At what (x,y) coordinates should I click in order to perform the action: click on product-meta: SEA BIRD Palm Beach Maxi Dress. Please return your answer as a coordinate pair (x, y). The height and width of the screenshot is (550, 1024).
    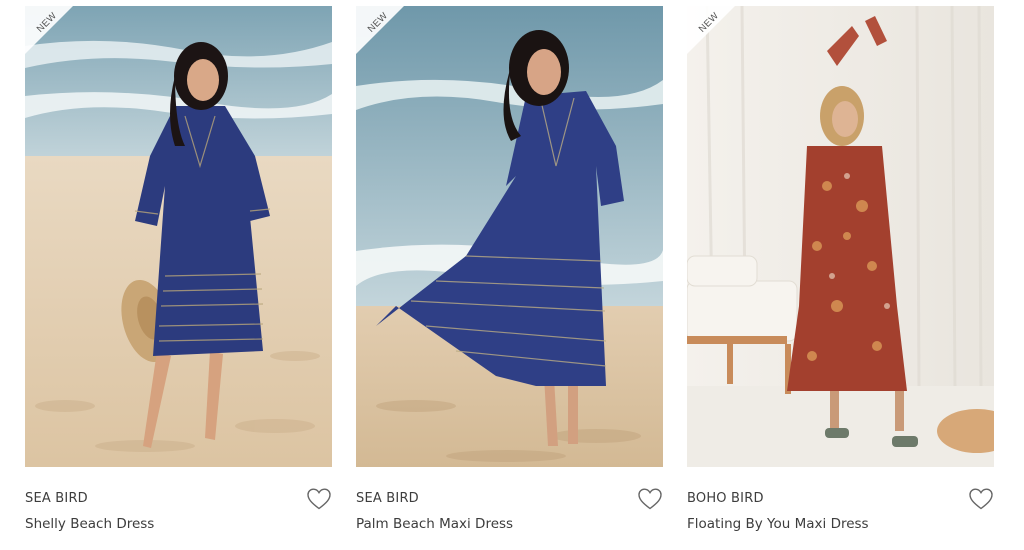
    Looking at the image, I should click on (509, 506).